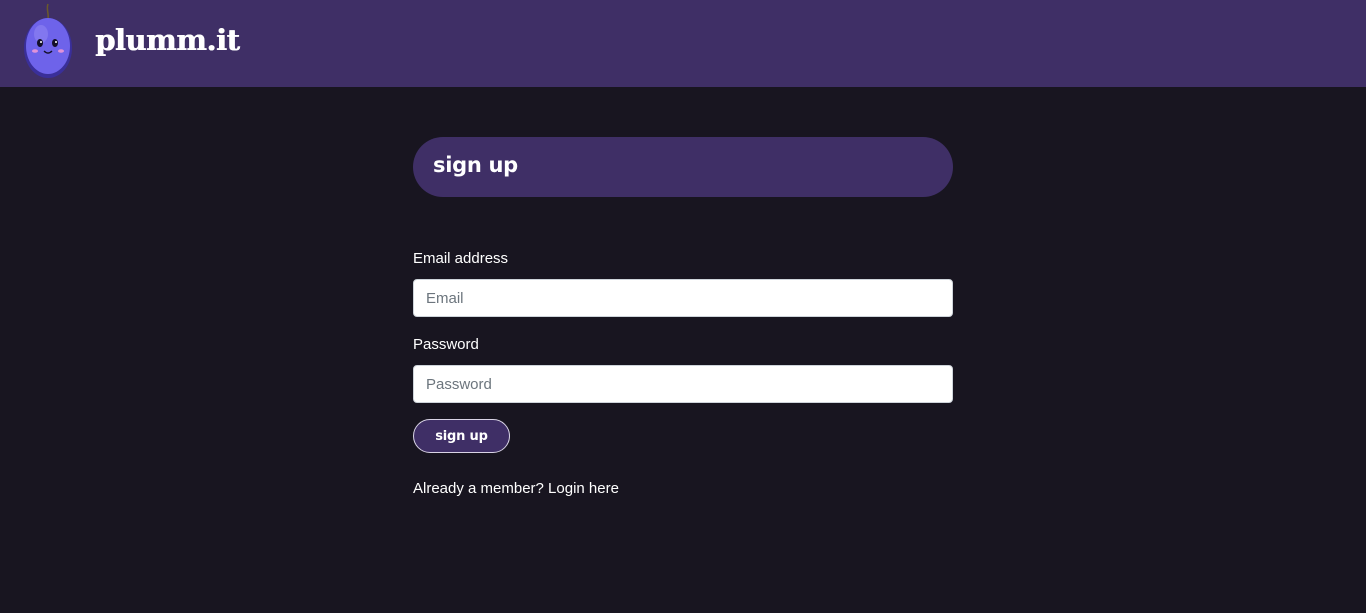 The width and height of the screenshot is (1366, 613). I want to click on form-title: sign up, so click(475, 165).